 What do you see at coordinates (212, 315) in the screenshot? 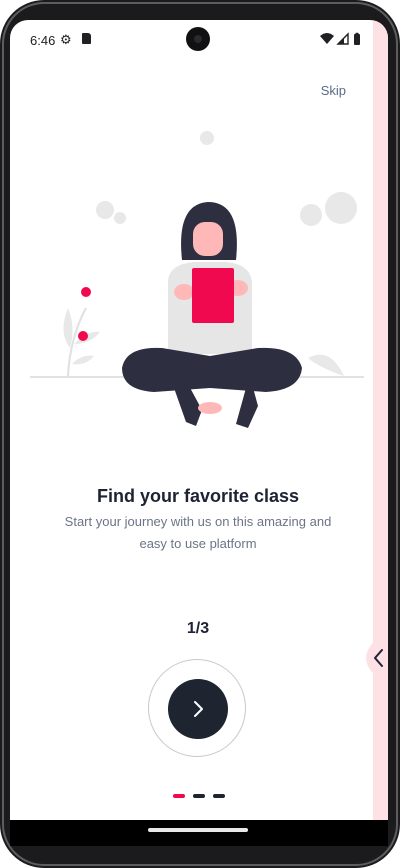
I see `person-figure` at bounding box center [212, 315].